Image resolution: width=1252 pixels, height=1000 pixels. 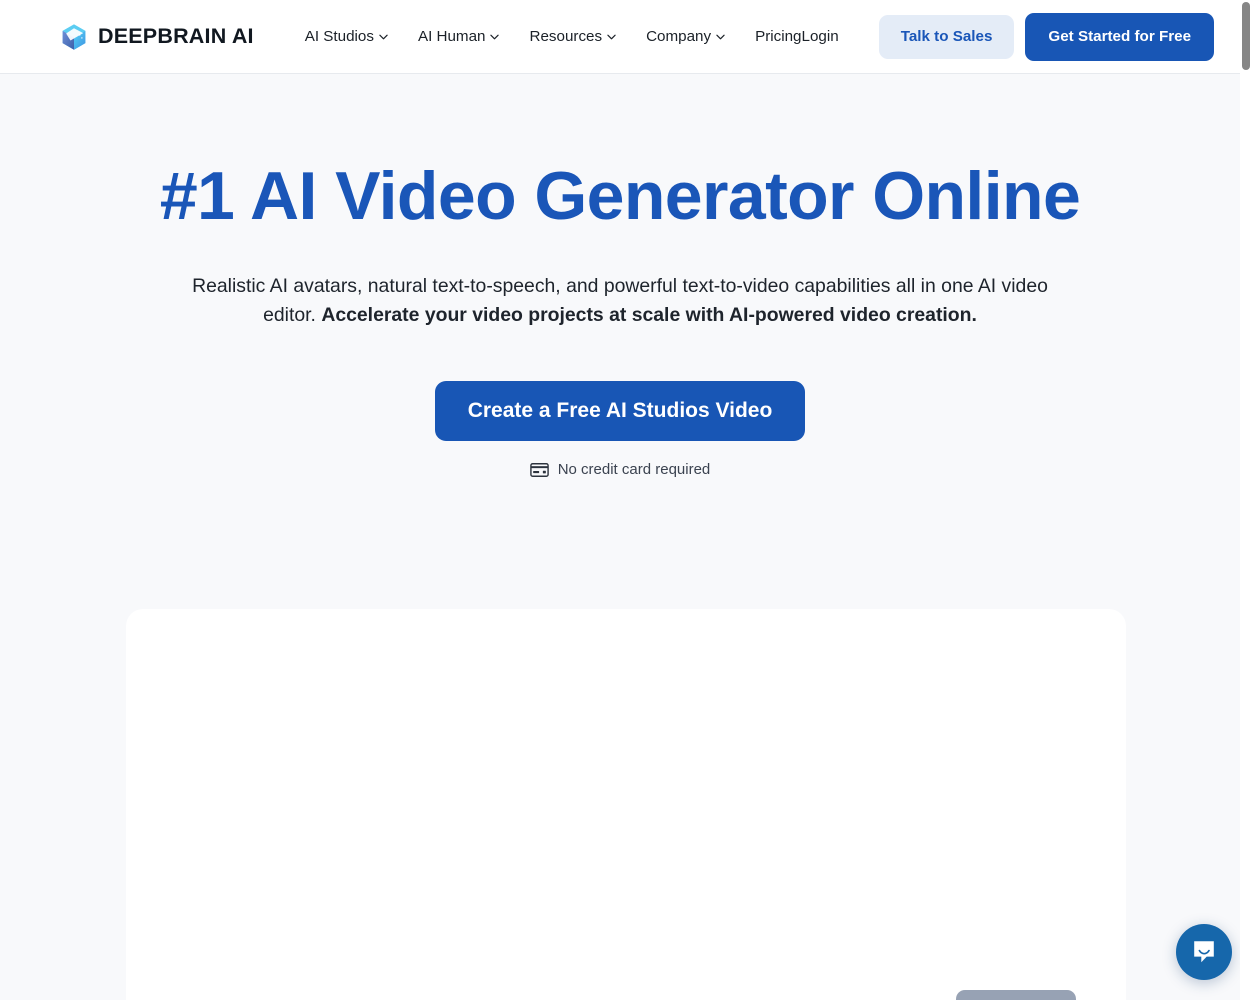 I want to click on talk-to-sales-button: Talk to Sales, so click(x=946, y=36).